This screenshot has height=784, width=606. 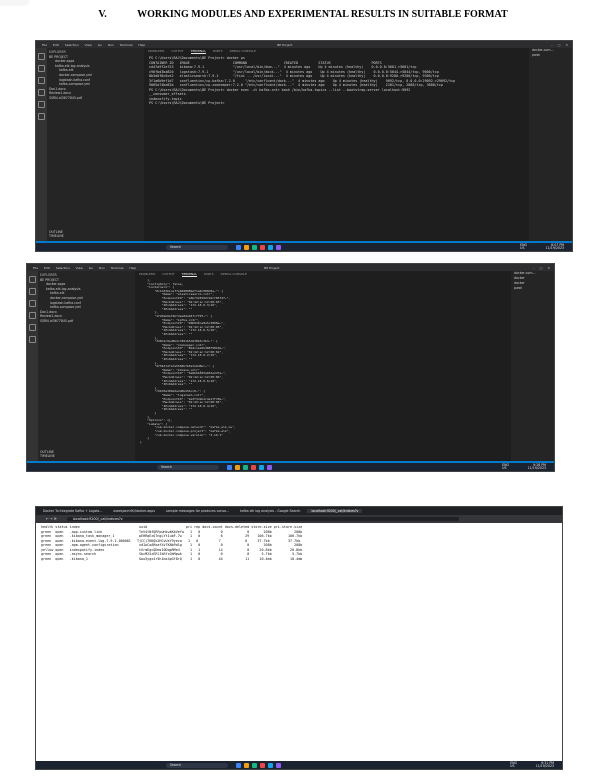 I want to click on browser-tab: kafka elk log analysis - Google Search, so click(x=270, y=511).